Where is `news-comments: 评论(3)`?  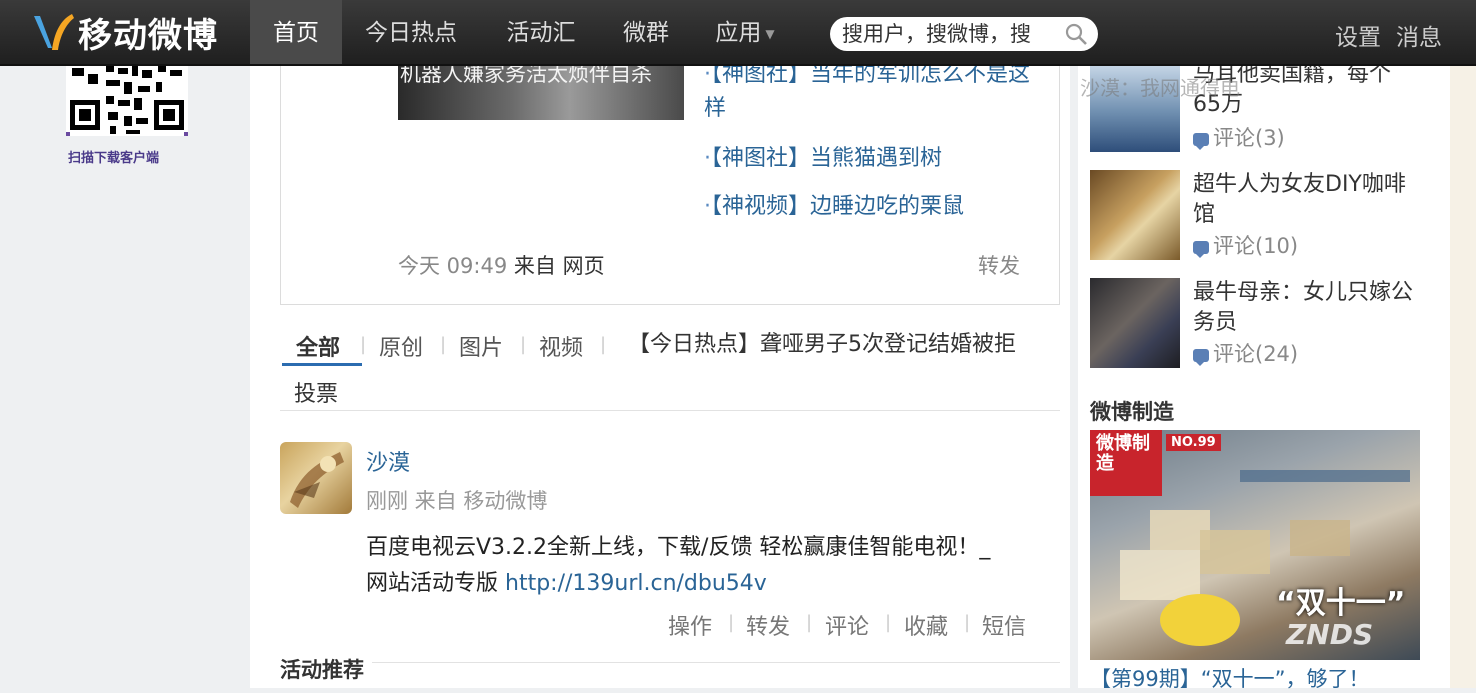 news-comments: 评论(3) is located at coordinates (1239, 137).